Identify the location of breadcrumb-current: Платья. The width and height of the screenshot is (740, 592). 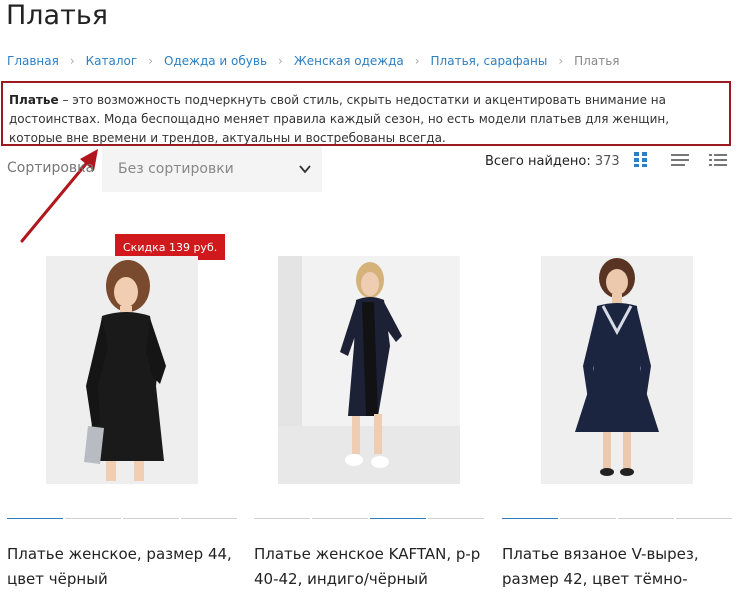
(597, 61).